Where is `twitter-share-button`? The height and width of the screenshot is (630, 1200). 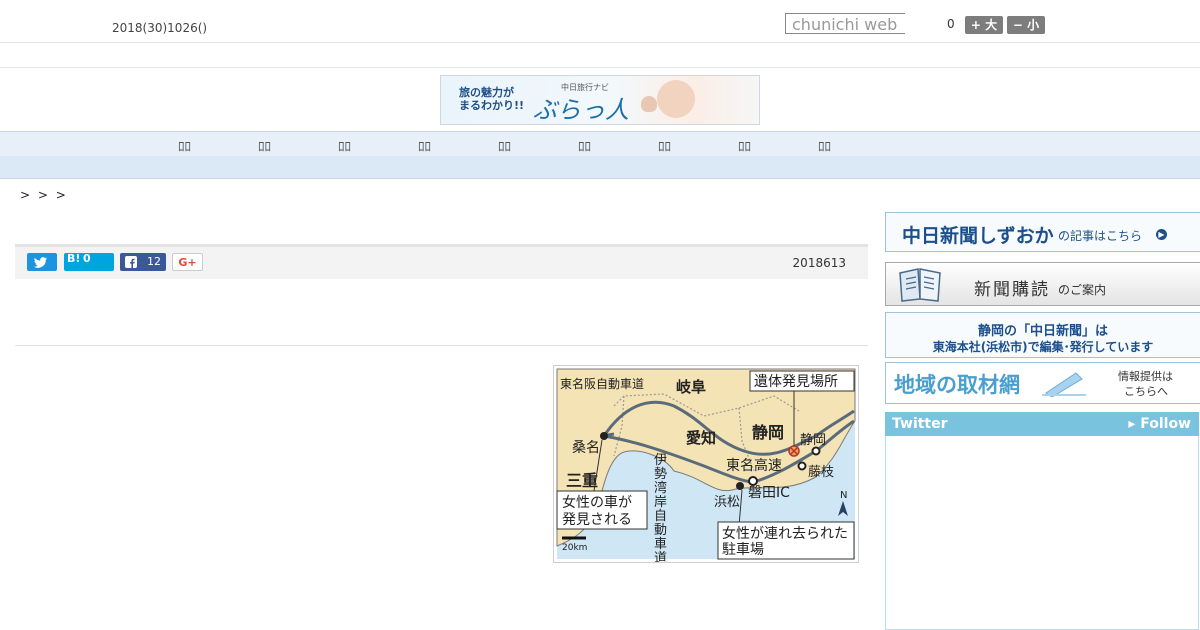 twitter-share-button is located at coordinates (42, 262).